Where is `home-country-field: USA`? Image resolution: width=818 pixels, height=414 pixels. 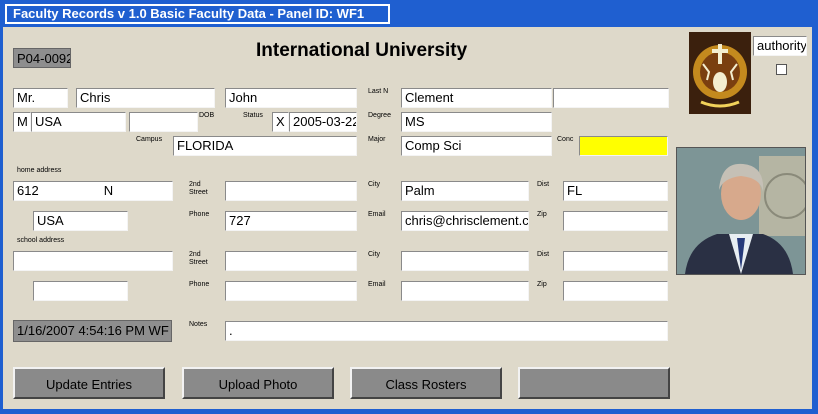 home-country-field: USA is located at coordinates (80, 221).